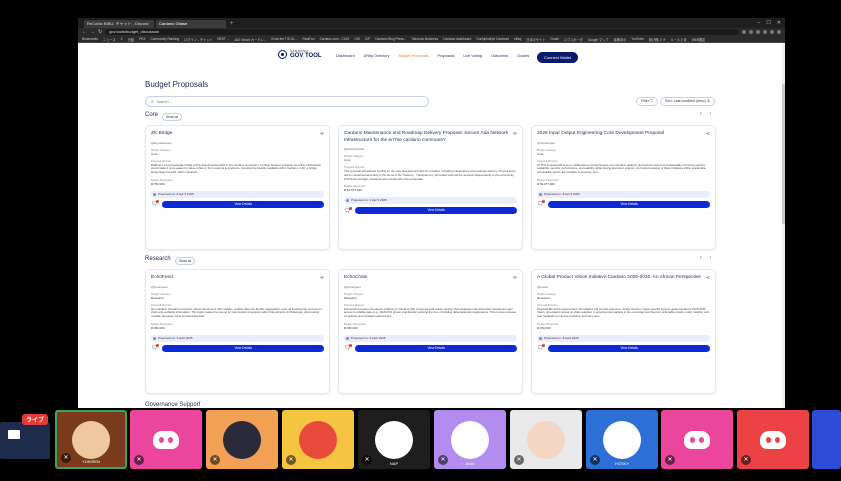 This screenshot has height=481, width=841. Describe the element at coordinates (91, 439) in the screenshot. I see `participant-tile: YUKIREN ✕` at that location.